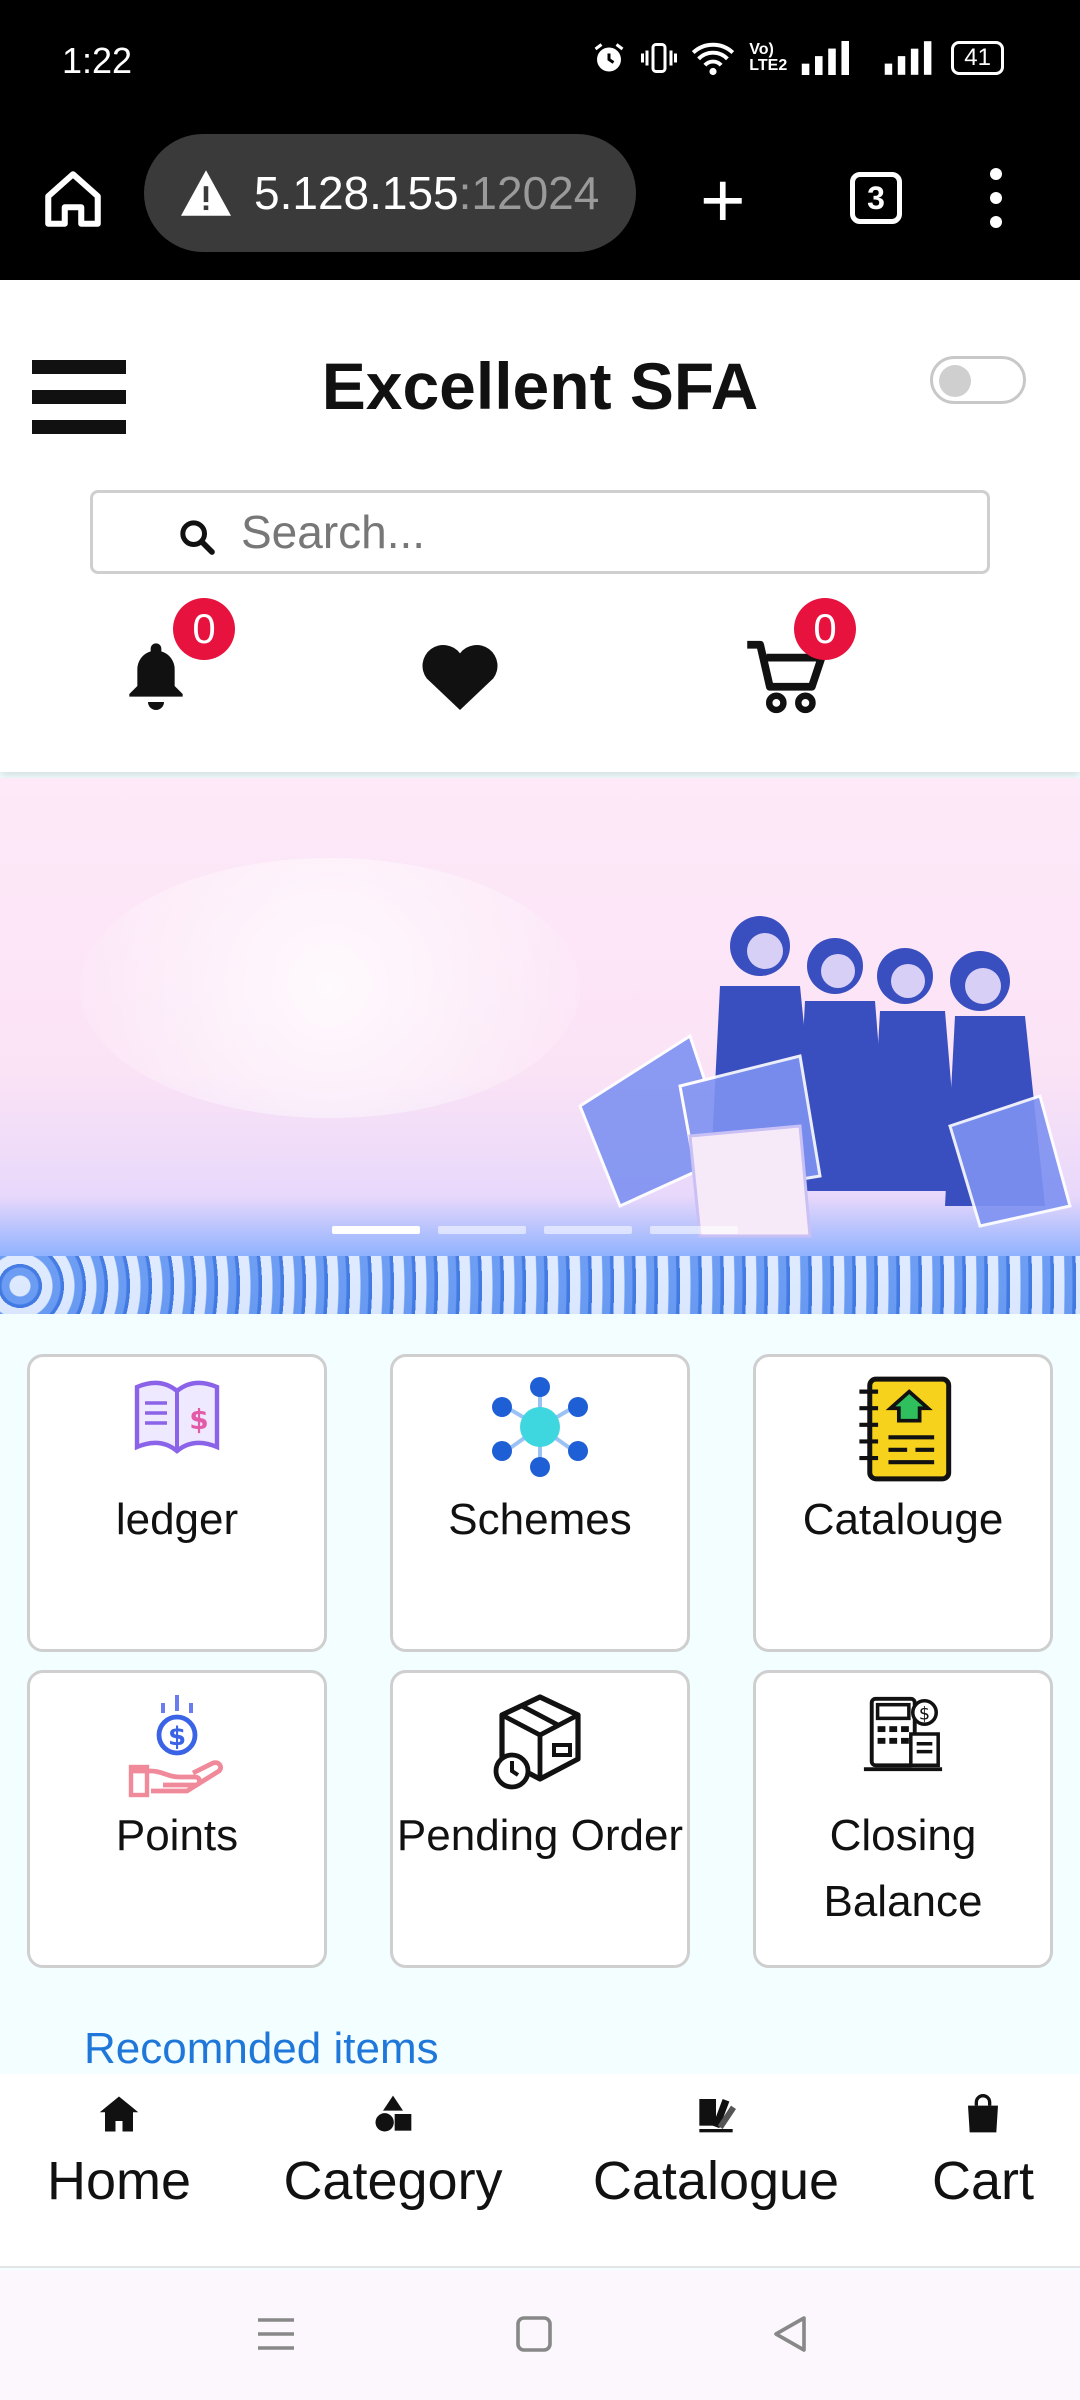  Describe the element at coordinates (996, 198) in the screenshot. I see `browser-menu-icon` at that location.